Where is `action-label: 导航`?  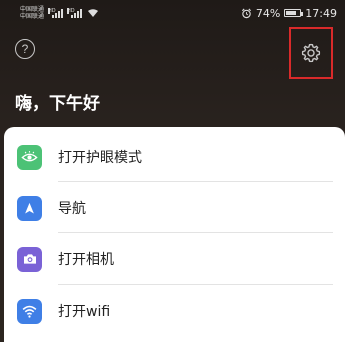
action-label: 导航 is located at coordinates (72, 209).